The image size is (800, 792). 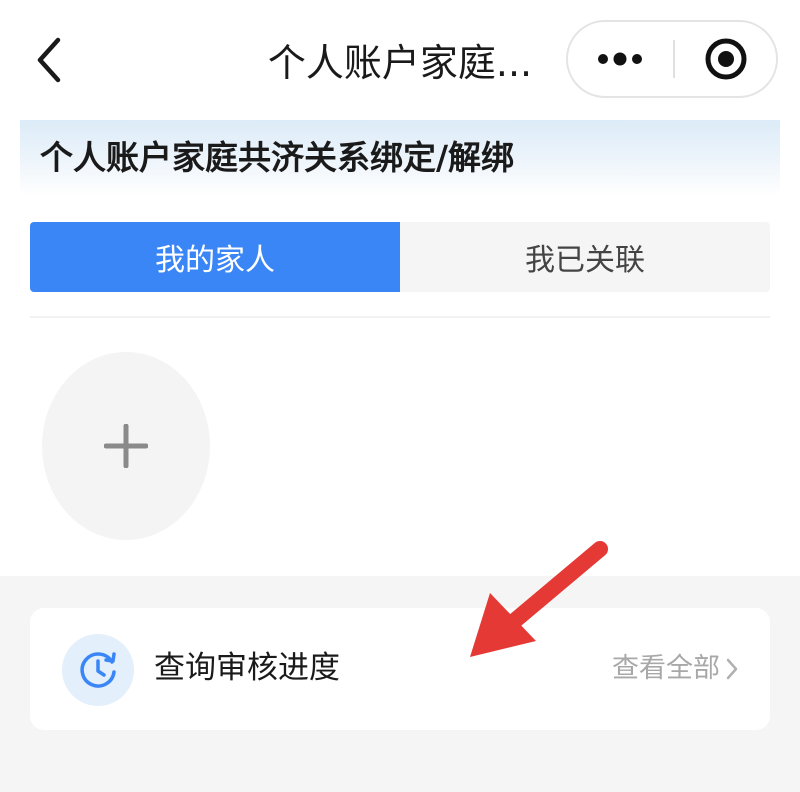 I want to click on review-progress-label: 查询审核进度, so click(x=247, y=668).